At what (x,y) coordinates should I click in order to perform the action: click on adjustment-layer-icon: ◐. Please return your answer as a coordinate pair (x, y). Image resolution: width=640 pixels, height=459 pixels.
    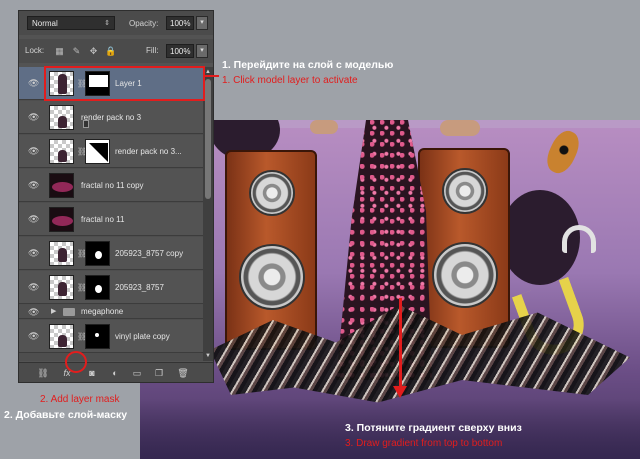
    Looking at the image, I should click on (115, 373).